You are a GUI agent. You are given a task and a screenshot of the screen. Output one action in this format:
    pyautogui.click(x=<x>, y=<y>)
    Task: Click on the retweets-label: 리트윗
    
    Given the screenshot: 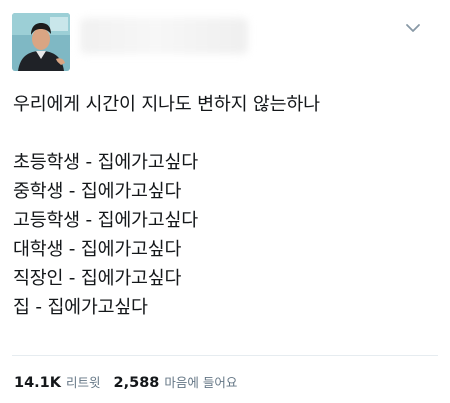 What is the action you would take?
    pyautogui.click(x=83, y=382)
    